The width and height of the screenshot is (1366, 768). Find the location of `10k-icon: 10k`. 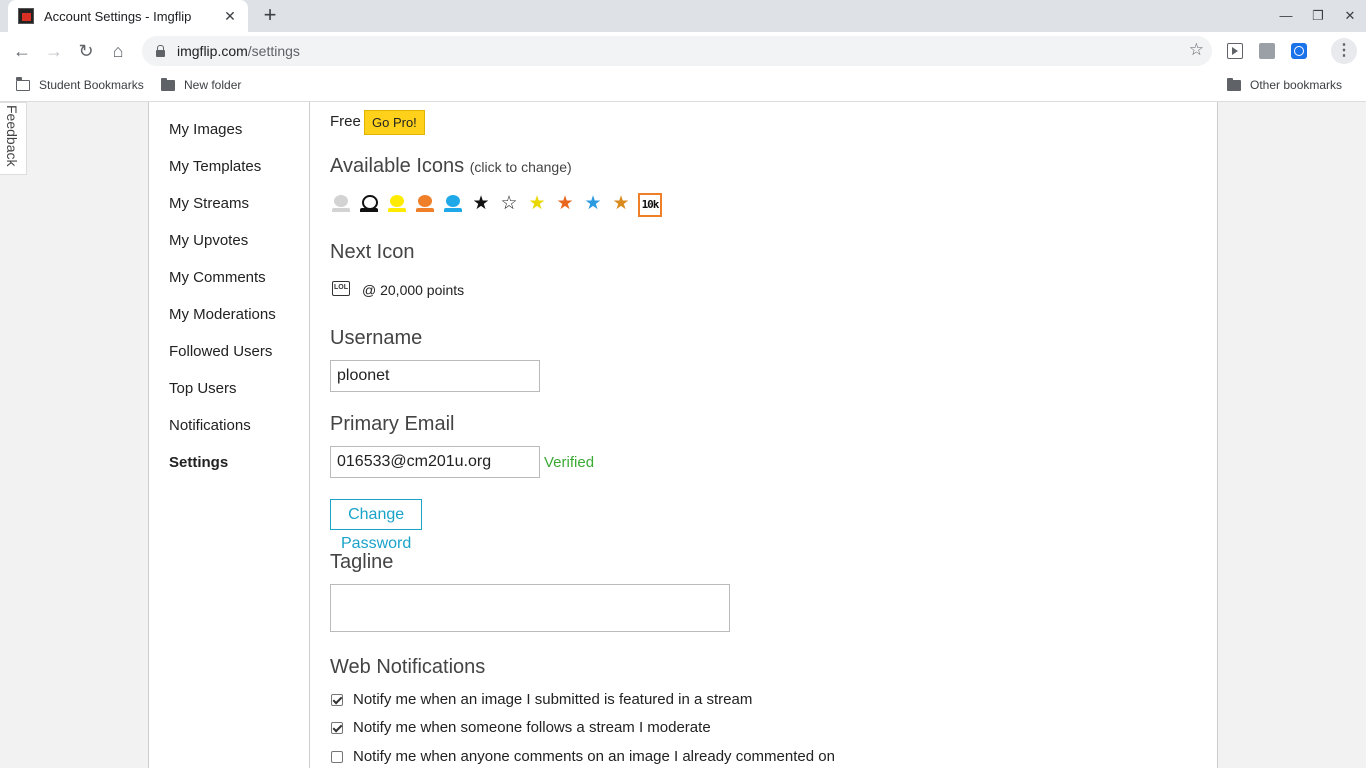

10k-icon: 10k is located at coordinates (650, 205).